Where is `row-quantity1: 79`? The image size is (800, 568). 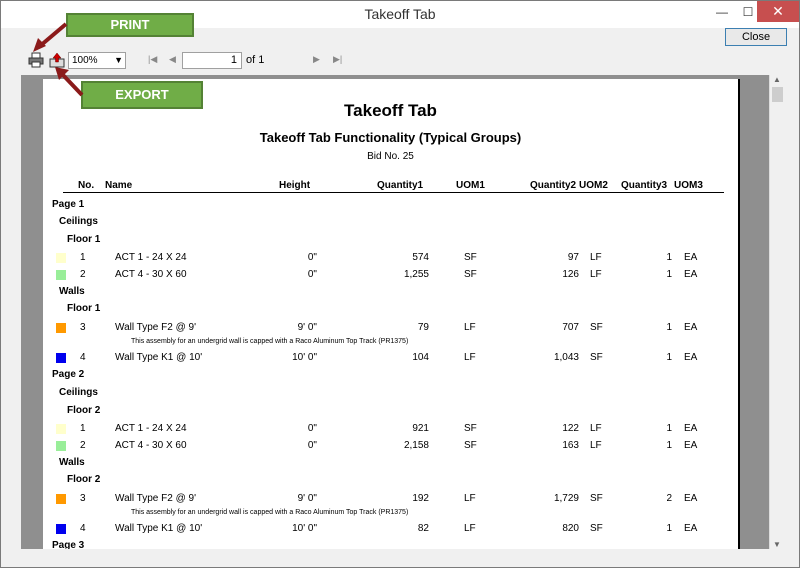
row-quantity1: 79 is located at coordinates (423, 327).